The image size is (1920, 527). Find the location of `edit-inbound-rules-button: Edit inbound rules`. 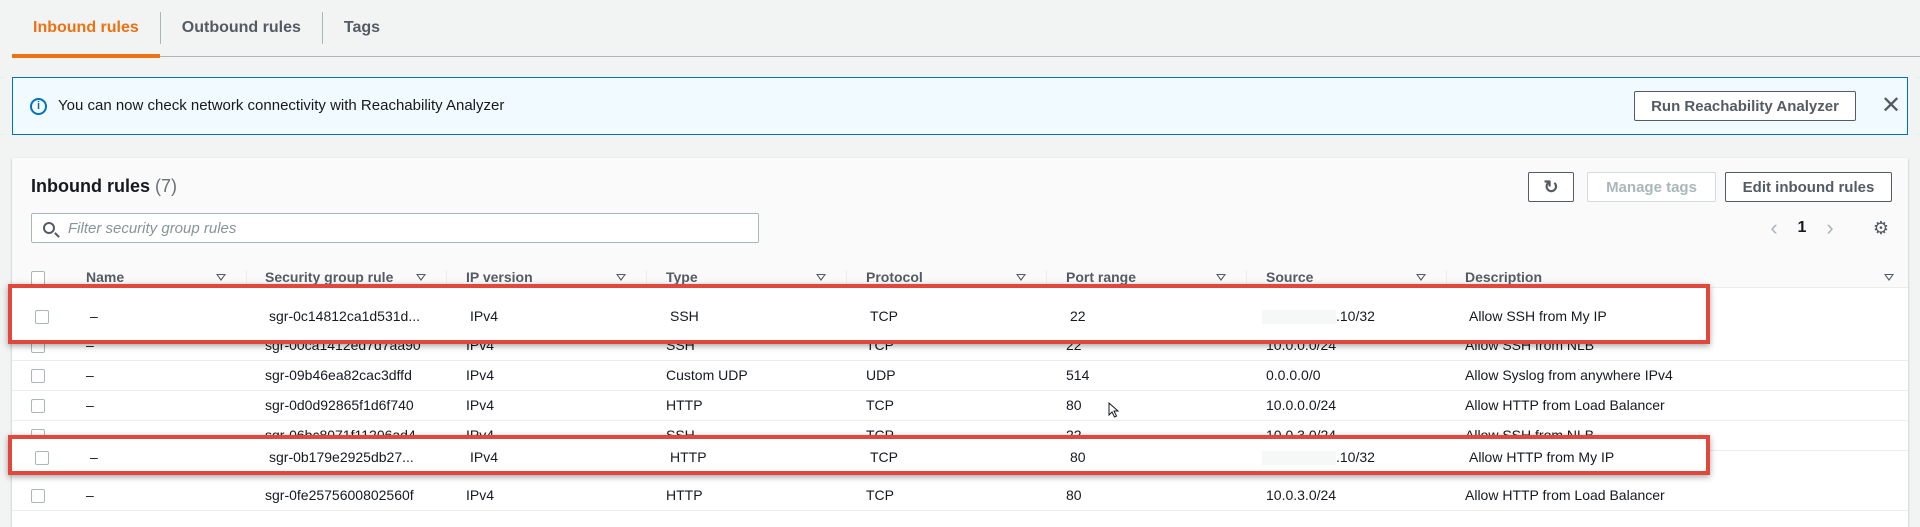

edit-inbound-rules-button: Edit inbound rules is located at coordinates (1808, 187).